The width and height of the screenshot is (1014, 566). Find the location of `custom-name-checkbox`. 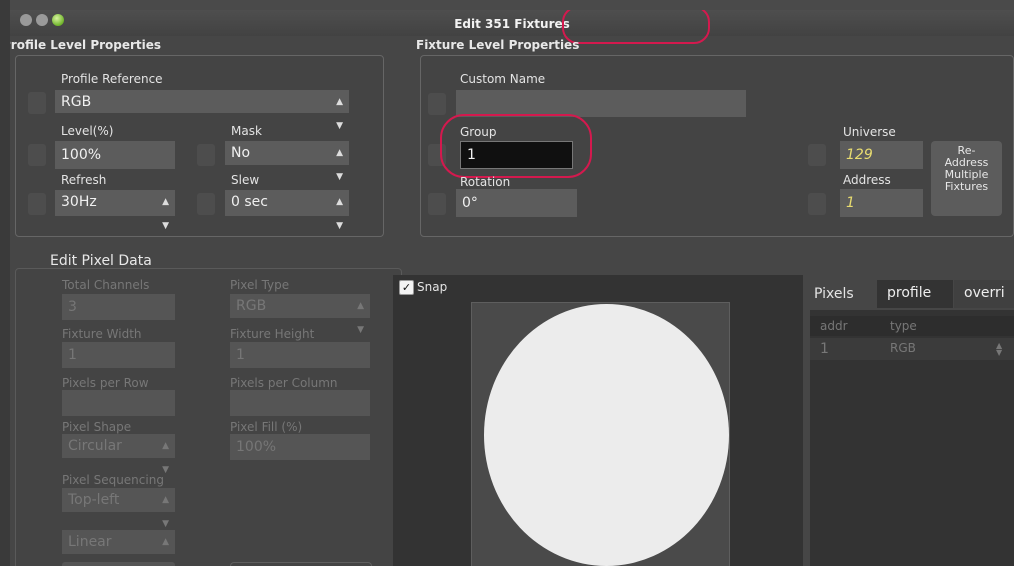

custom-name-checkbox is located at coordinates (437, 104).